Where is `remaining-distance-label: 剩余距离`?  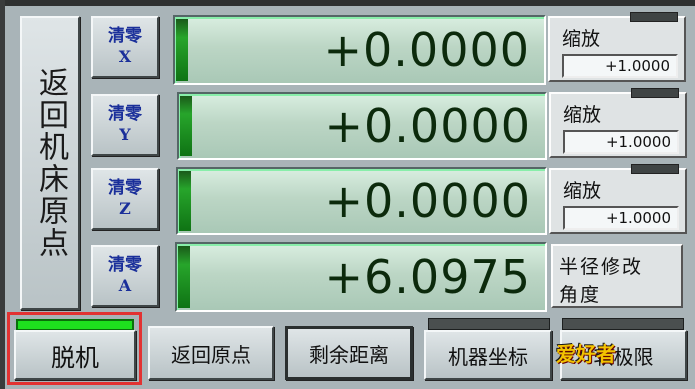
remaining-distance-label: 剩余距离 is located at coordinates (349, 354).